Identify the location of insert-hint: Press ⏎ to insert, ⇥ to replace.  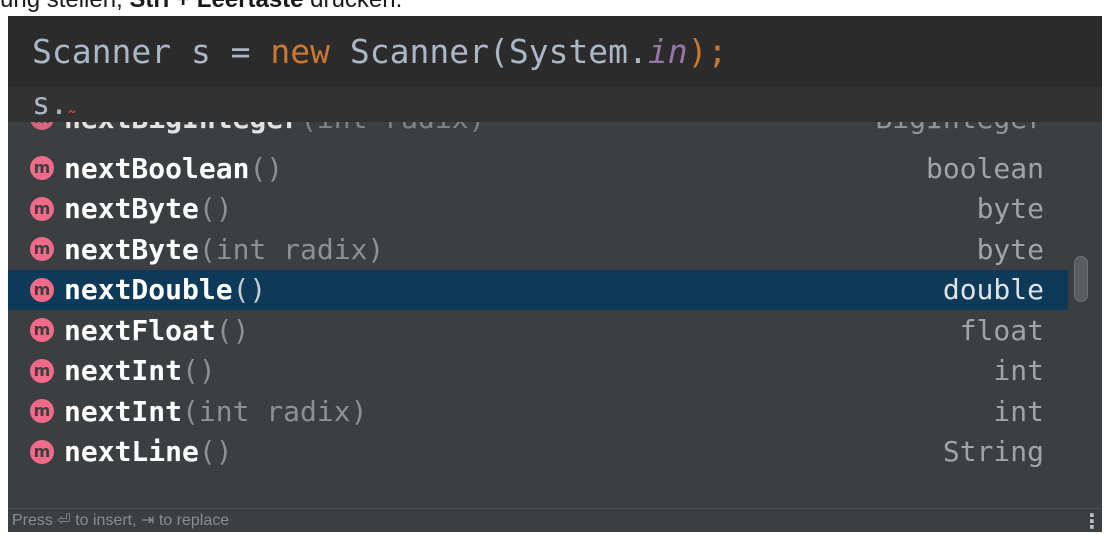
(121, 520).